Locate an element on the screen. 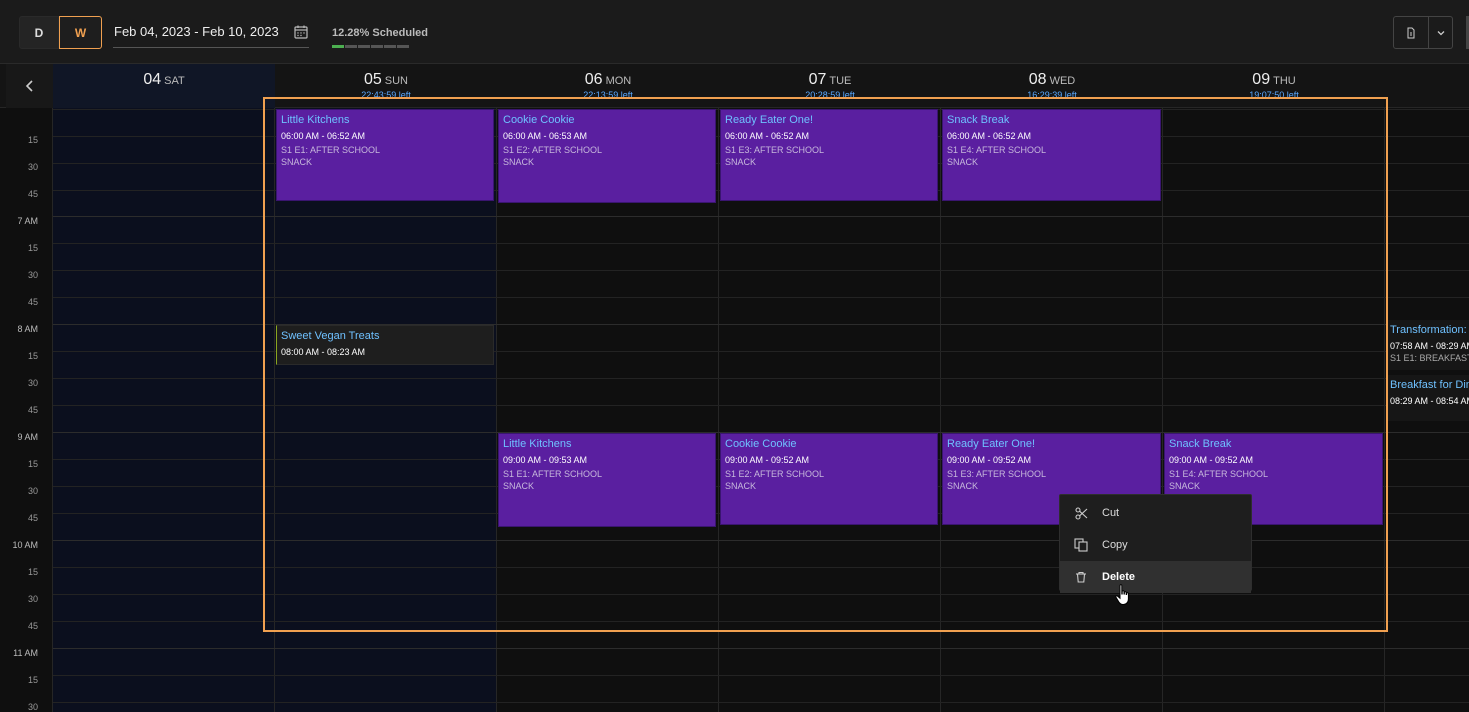 This screenshot has width=1469, height=712. day-view-button: D is located at coordinates (39, 32).